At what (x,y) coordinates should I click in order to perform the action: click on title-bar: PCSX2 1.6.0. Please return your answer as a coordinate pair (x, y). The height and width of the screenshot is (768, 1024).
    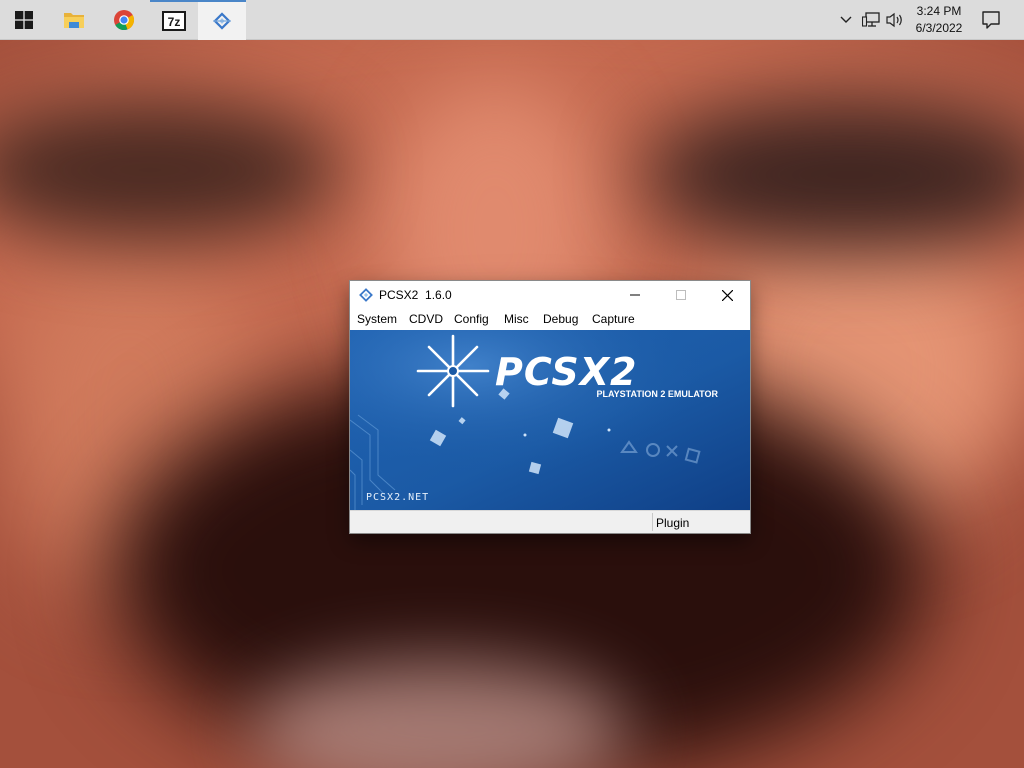
    Looking at the image, I should click on (550, 295).